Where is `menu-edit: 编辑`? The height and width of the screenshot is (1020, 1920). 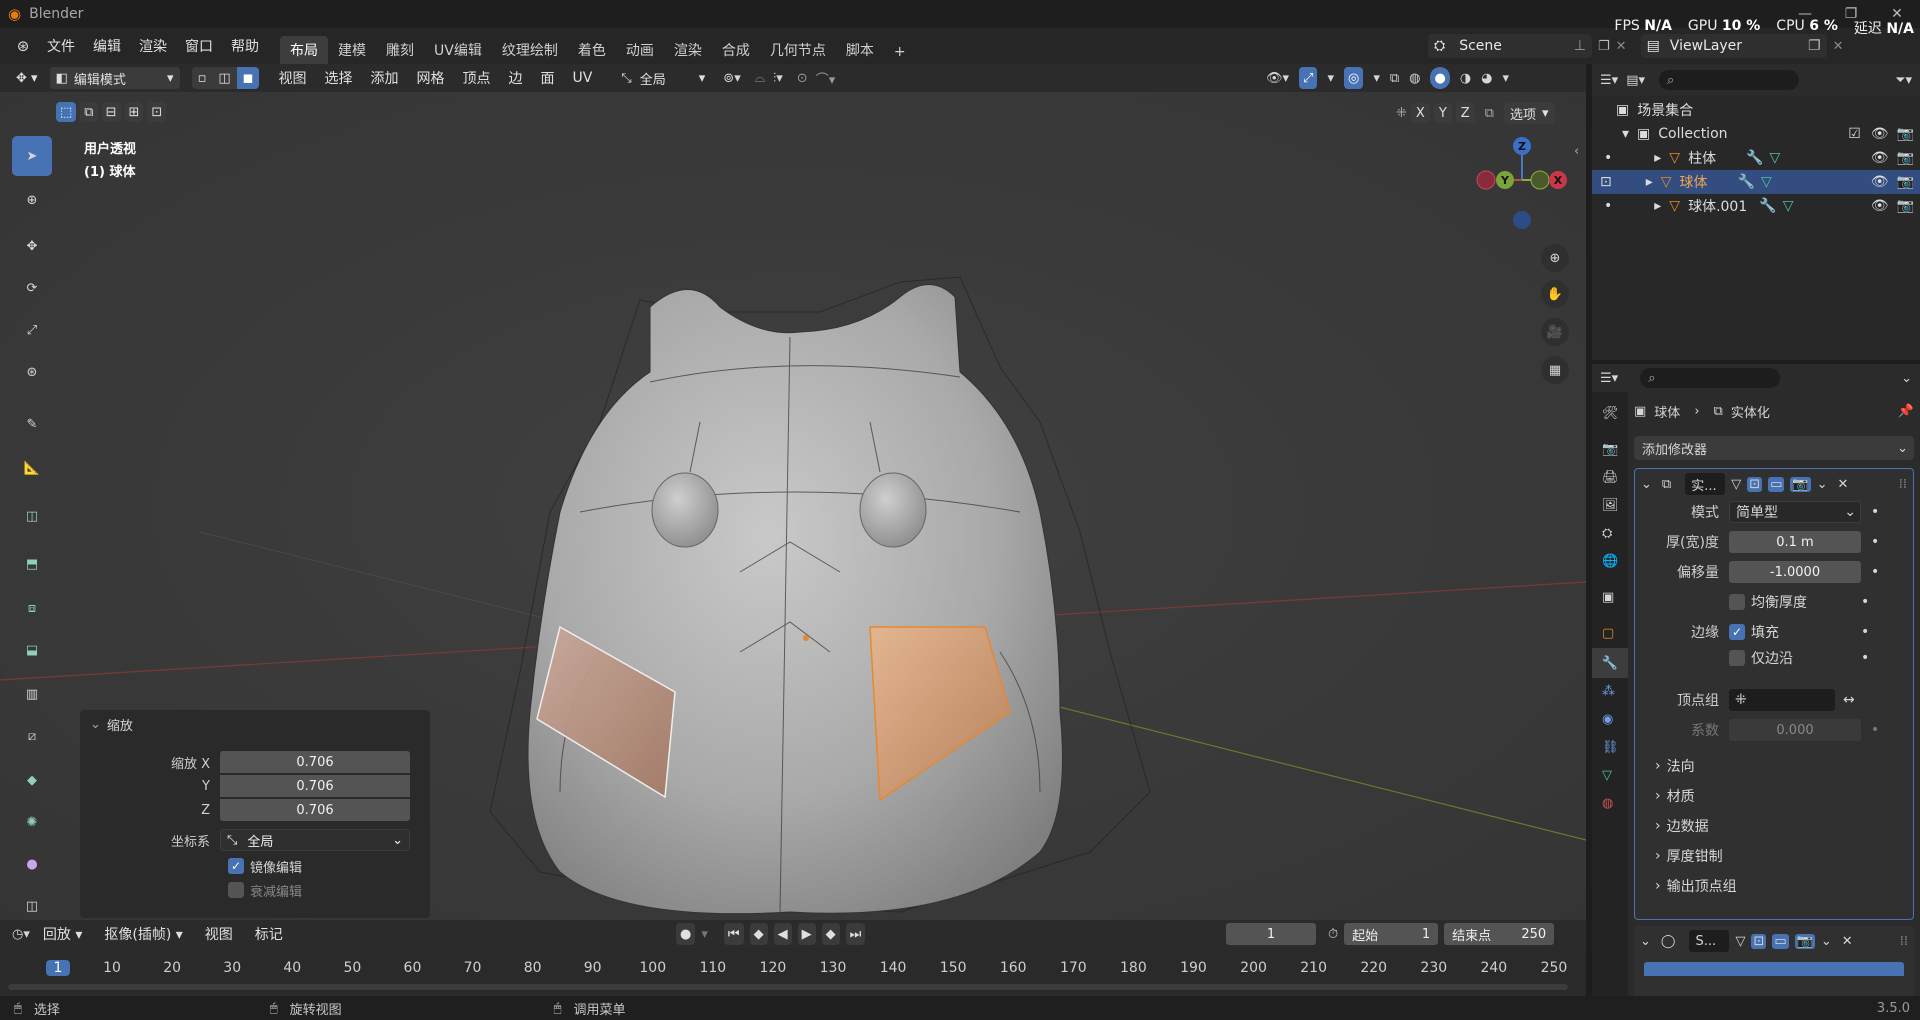
menu-edit: 编辑 is located at coordinates (107, 46).